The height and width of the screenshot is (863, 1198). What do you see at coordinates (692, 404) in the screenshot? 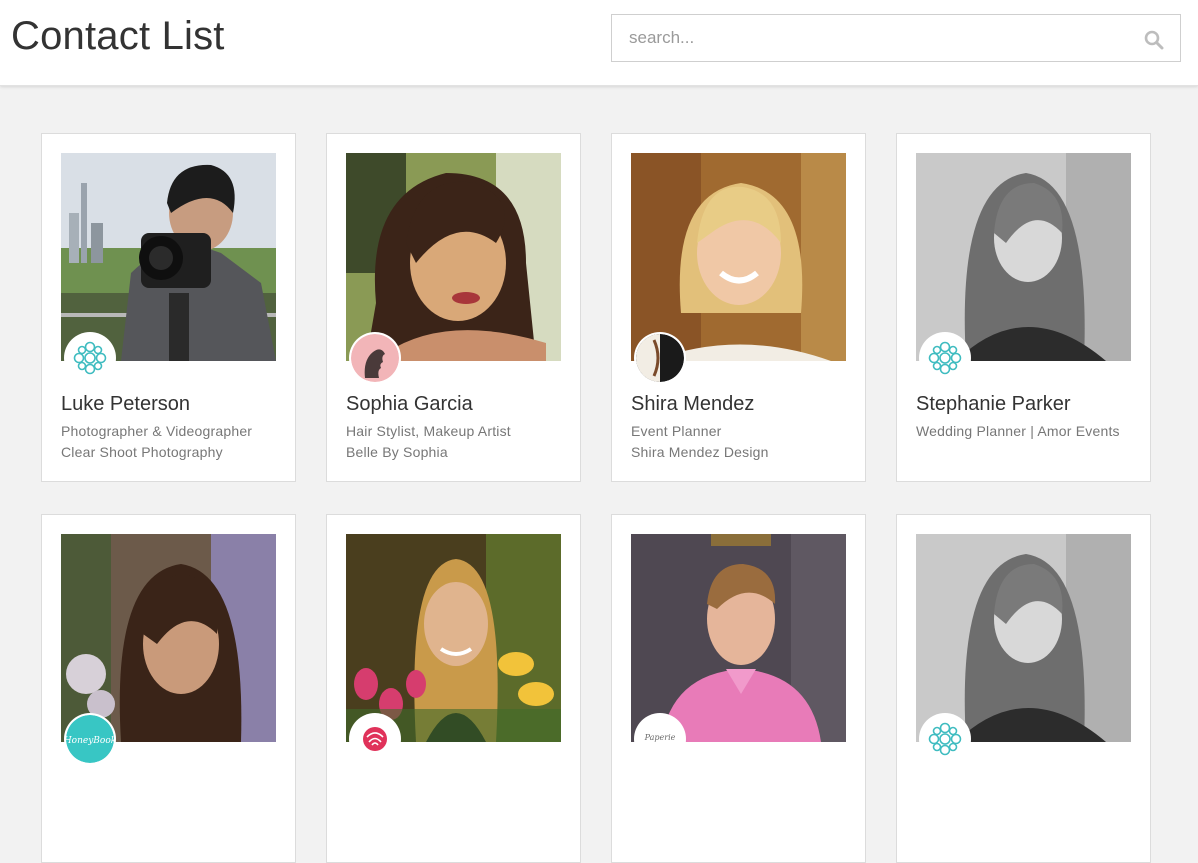
I see `contact-name: Shira Mendez` at bounding box center [692, 404].